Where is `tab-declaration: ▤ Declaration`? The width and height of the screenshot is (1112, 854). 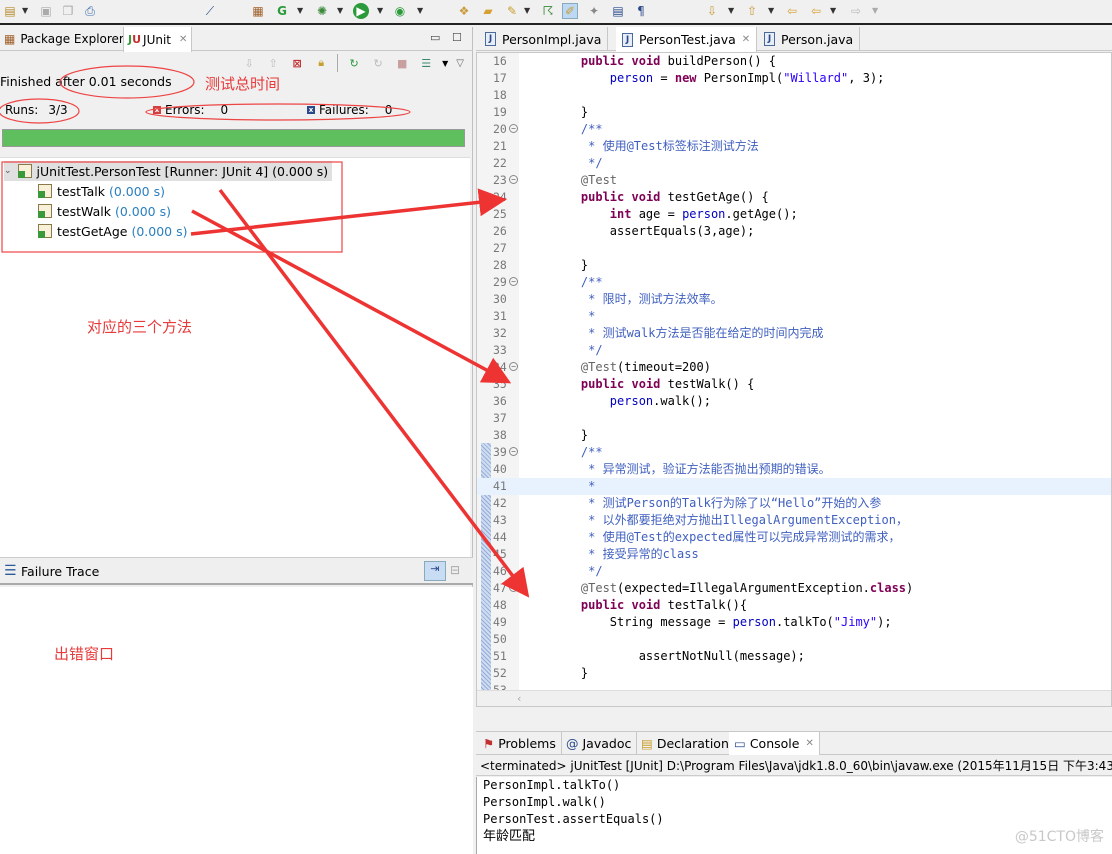 tab-declaration: ▤ Declaration is located at coordinates (685, 743).